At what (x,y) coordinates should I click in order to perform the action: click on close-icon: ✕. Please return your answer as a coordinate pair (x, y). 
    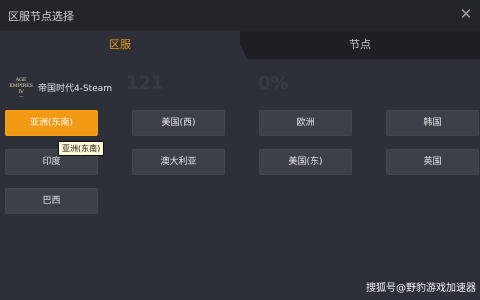
    Looking at the image, I should click on (466, 14).